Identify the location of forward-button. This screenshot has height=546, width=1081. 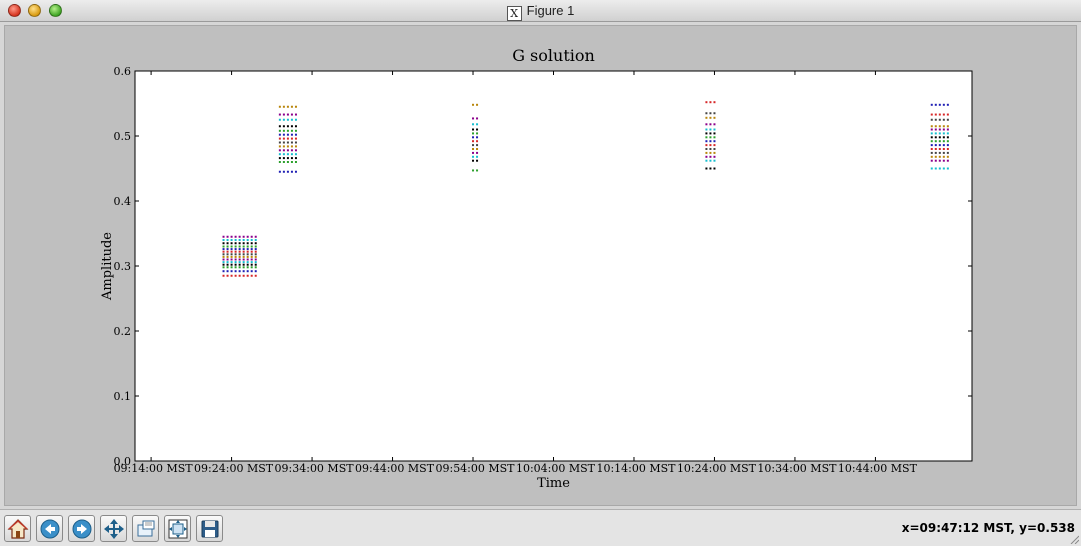
(81, 528).